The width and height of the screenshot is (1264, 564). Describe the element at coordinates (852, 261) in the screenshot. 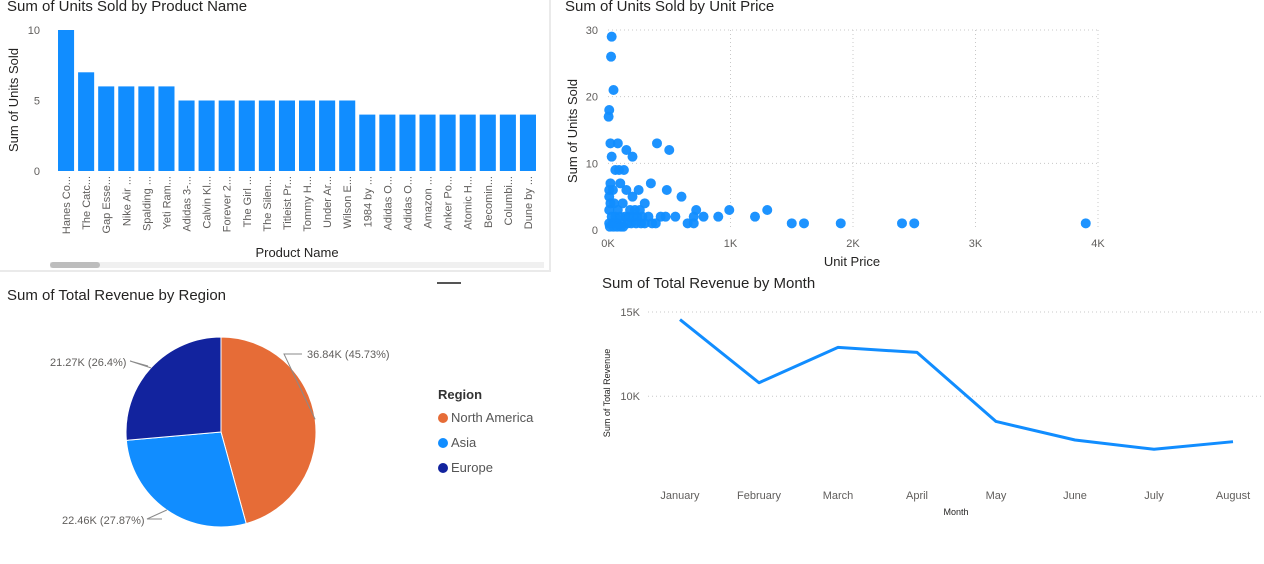

I see `scatter-x-axis-label: Unit Price` at that location.